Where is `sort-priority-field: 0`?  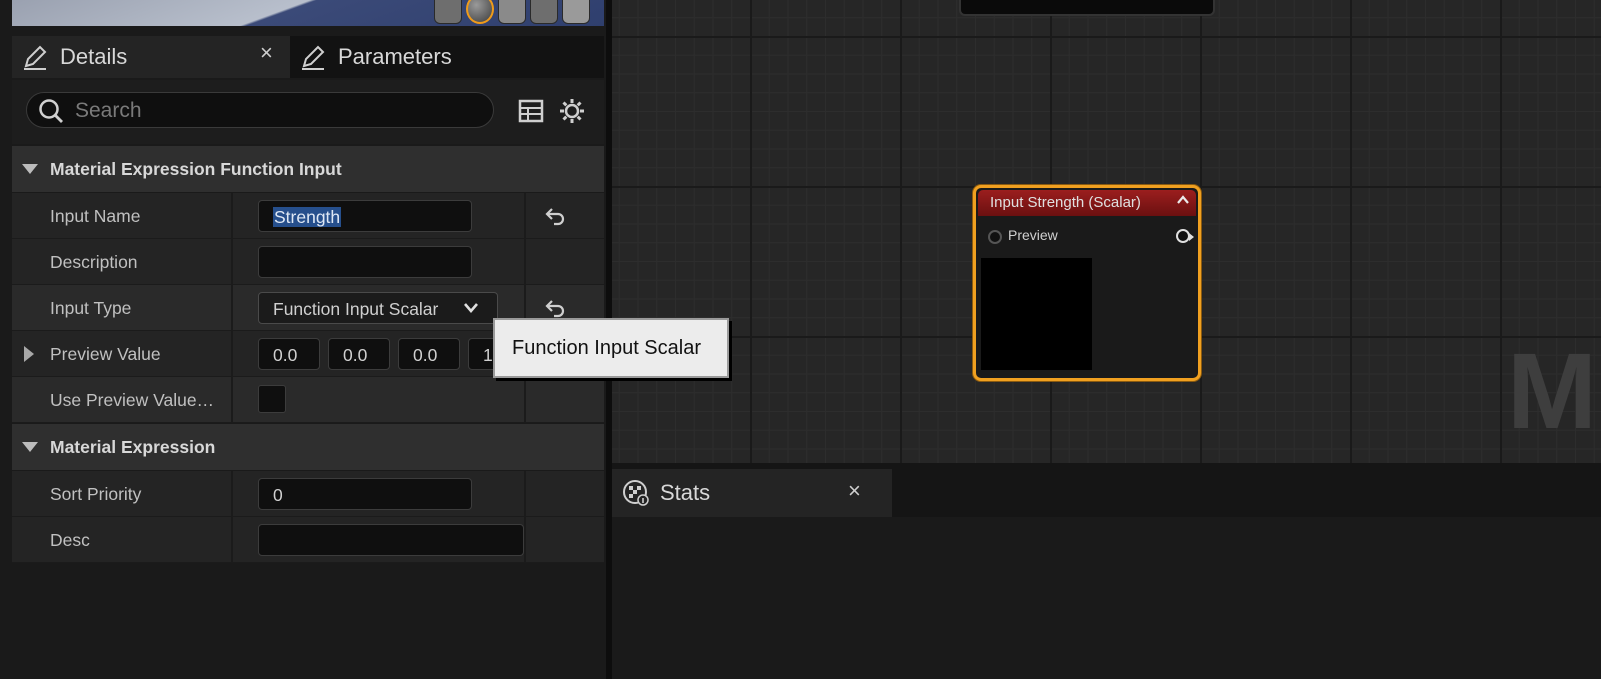
sort-priority-field: 0 is located at coordinates (365, 494).